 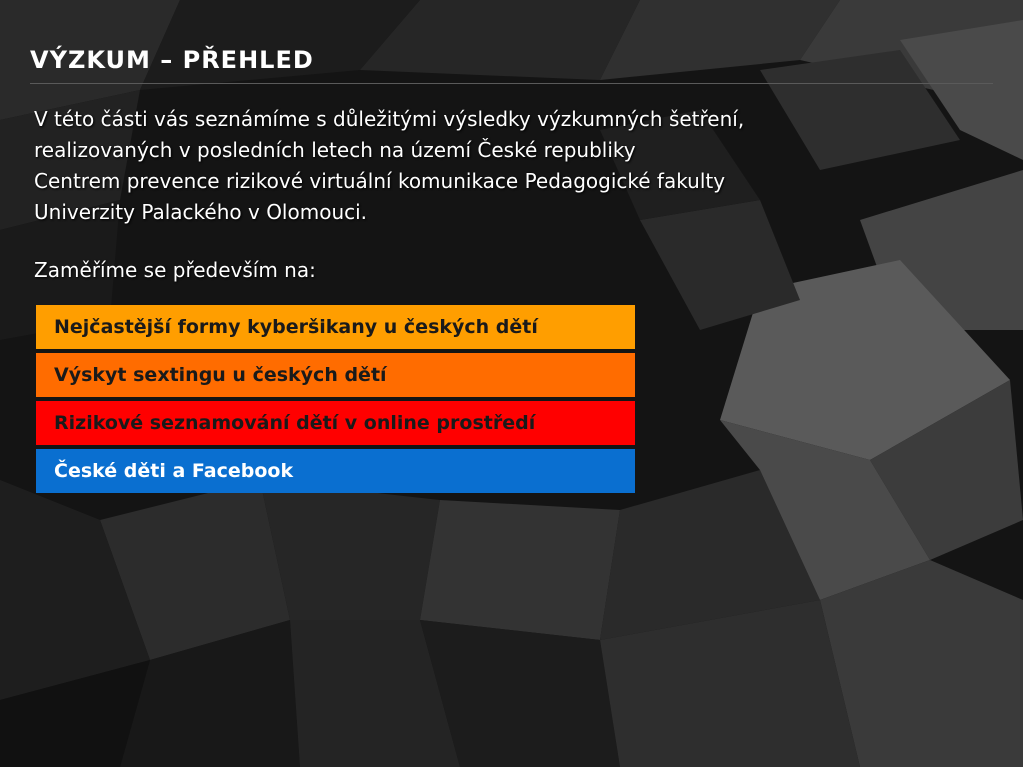 What do you see at coordinates (511, 83) in the screenshot?
I see `title-divider` at bounding box center [511, 83].